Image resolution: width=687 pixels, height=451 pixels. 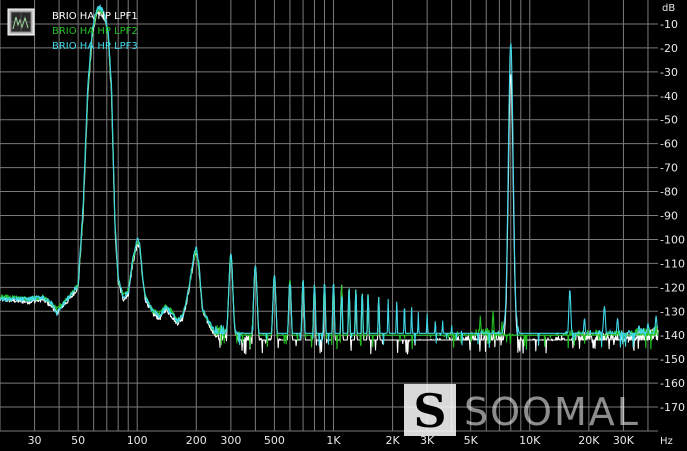 I want to click on x-tick-label: 30K, so click(x=624, y=440).